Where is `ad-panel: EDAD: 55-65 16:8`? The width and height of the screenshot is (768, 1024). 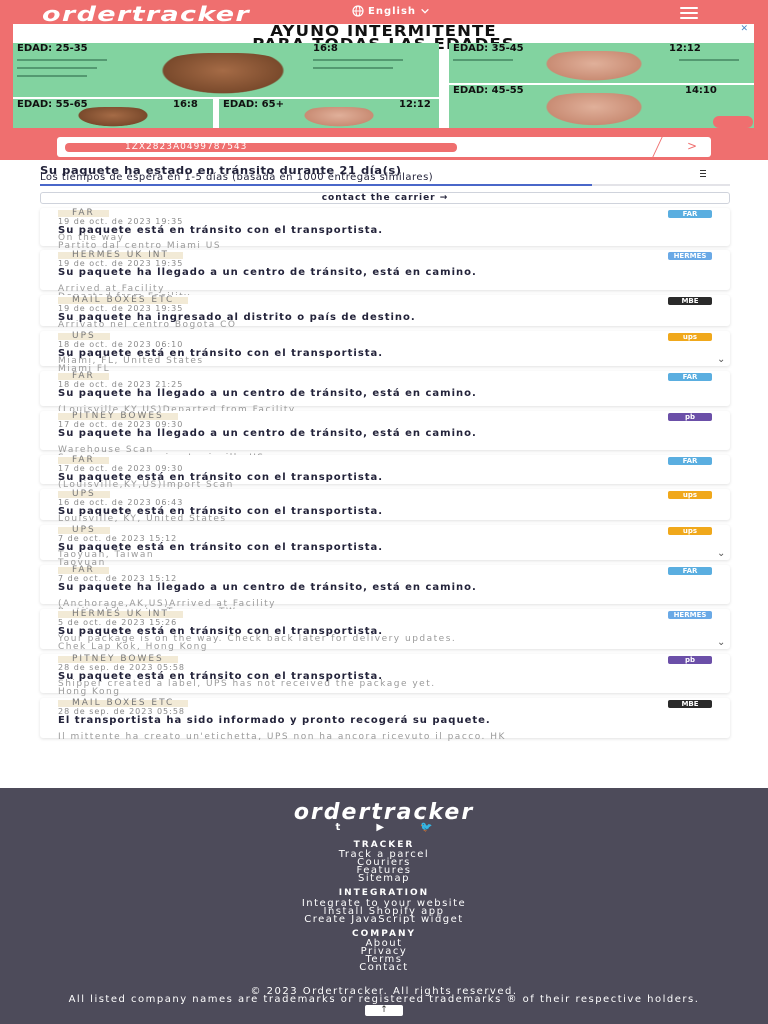 ad-panel: EDAD: 55-65 16:8 is located at coordinates (113, 113).